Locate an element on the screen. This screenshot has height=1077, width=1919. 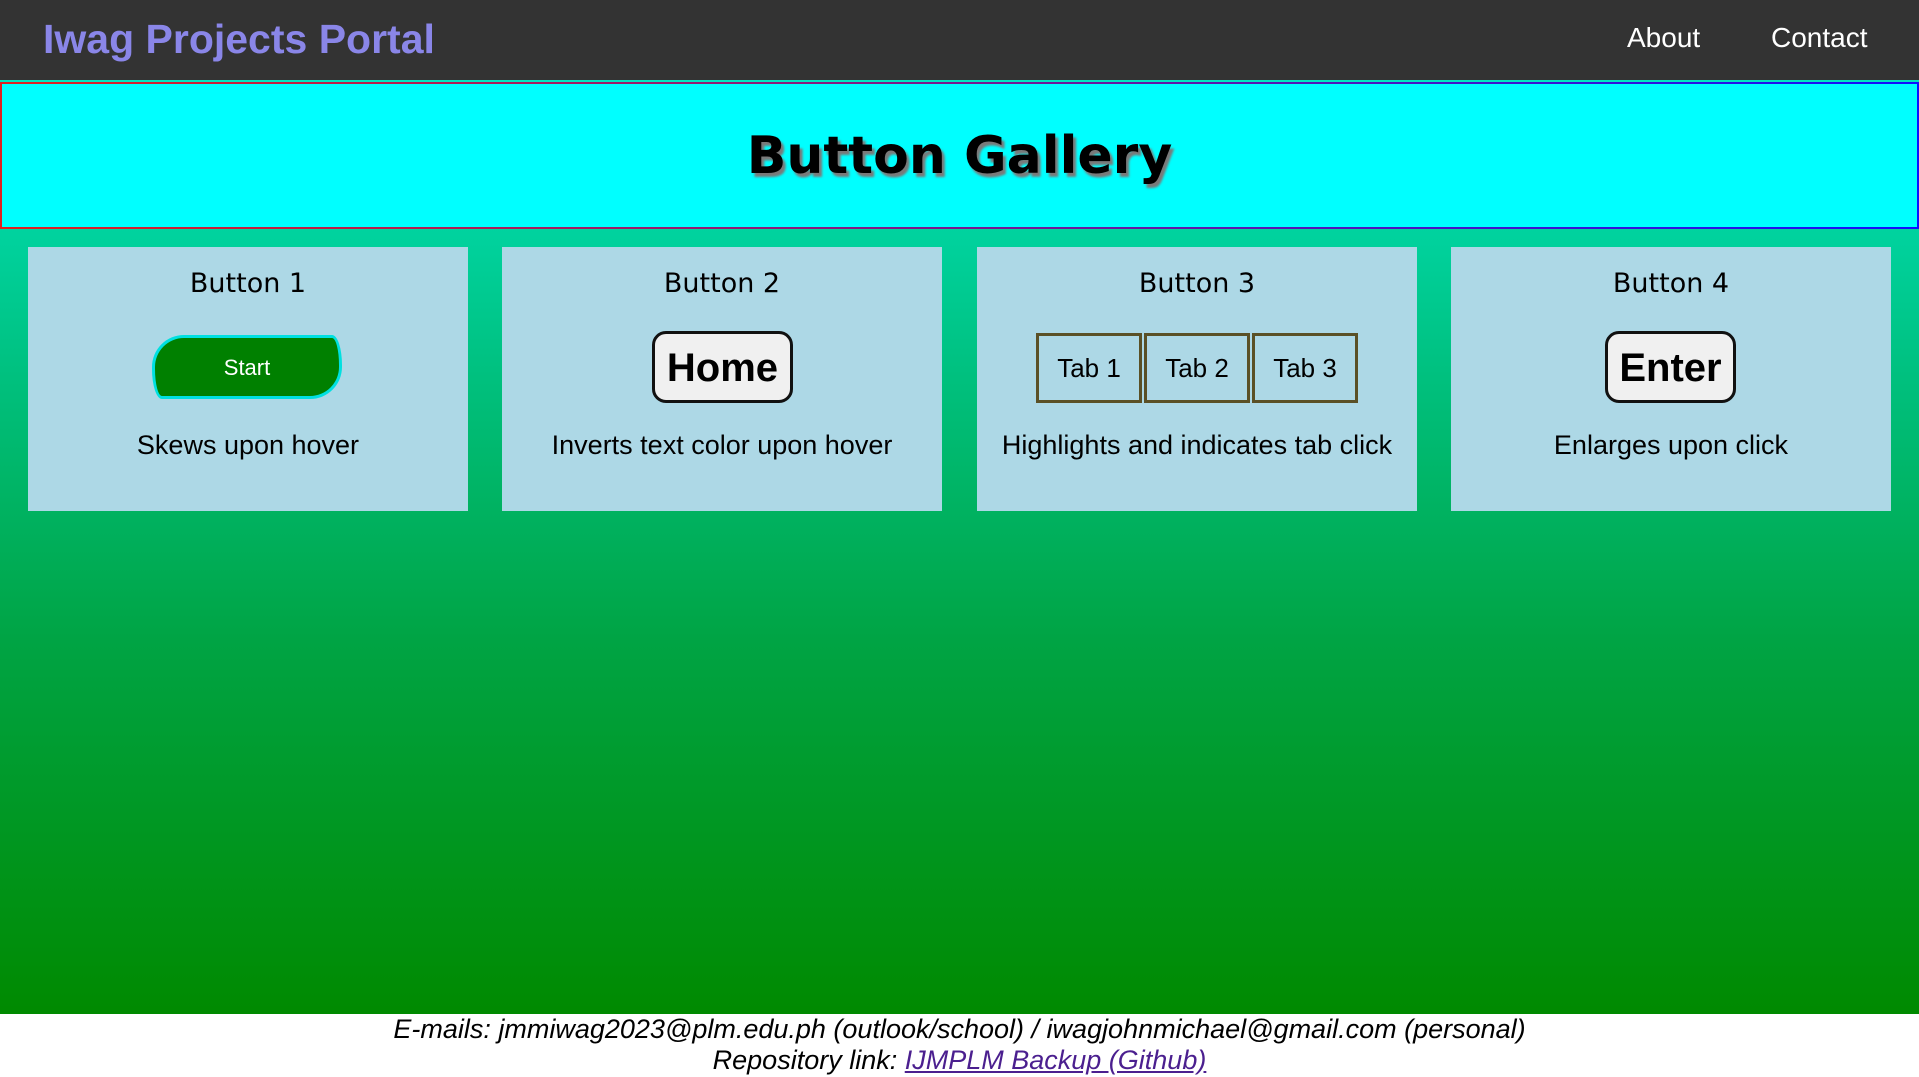
navbar: Iwag Projects Portal About Contact is located at coordinates (959, 40).